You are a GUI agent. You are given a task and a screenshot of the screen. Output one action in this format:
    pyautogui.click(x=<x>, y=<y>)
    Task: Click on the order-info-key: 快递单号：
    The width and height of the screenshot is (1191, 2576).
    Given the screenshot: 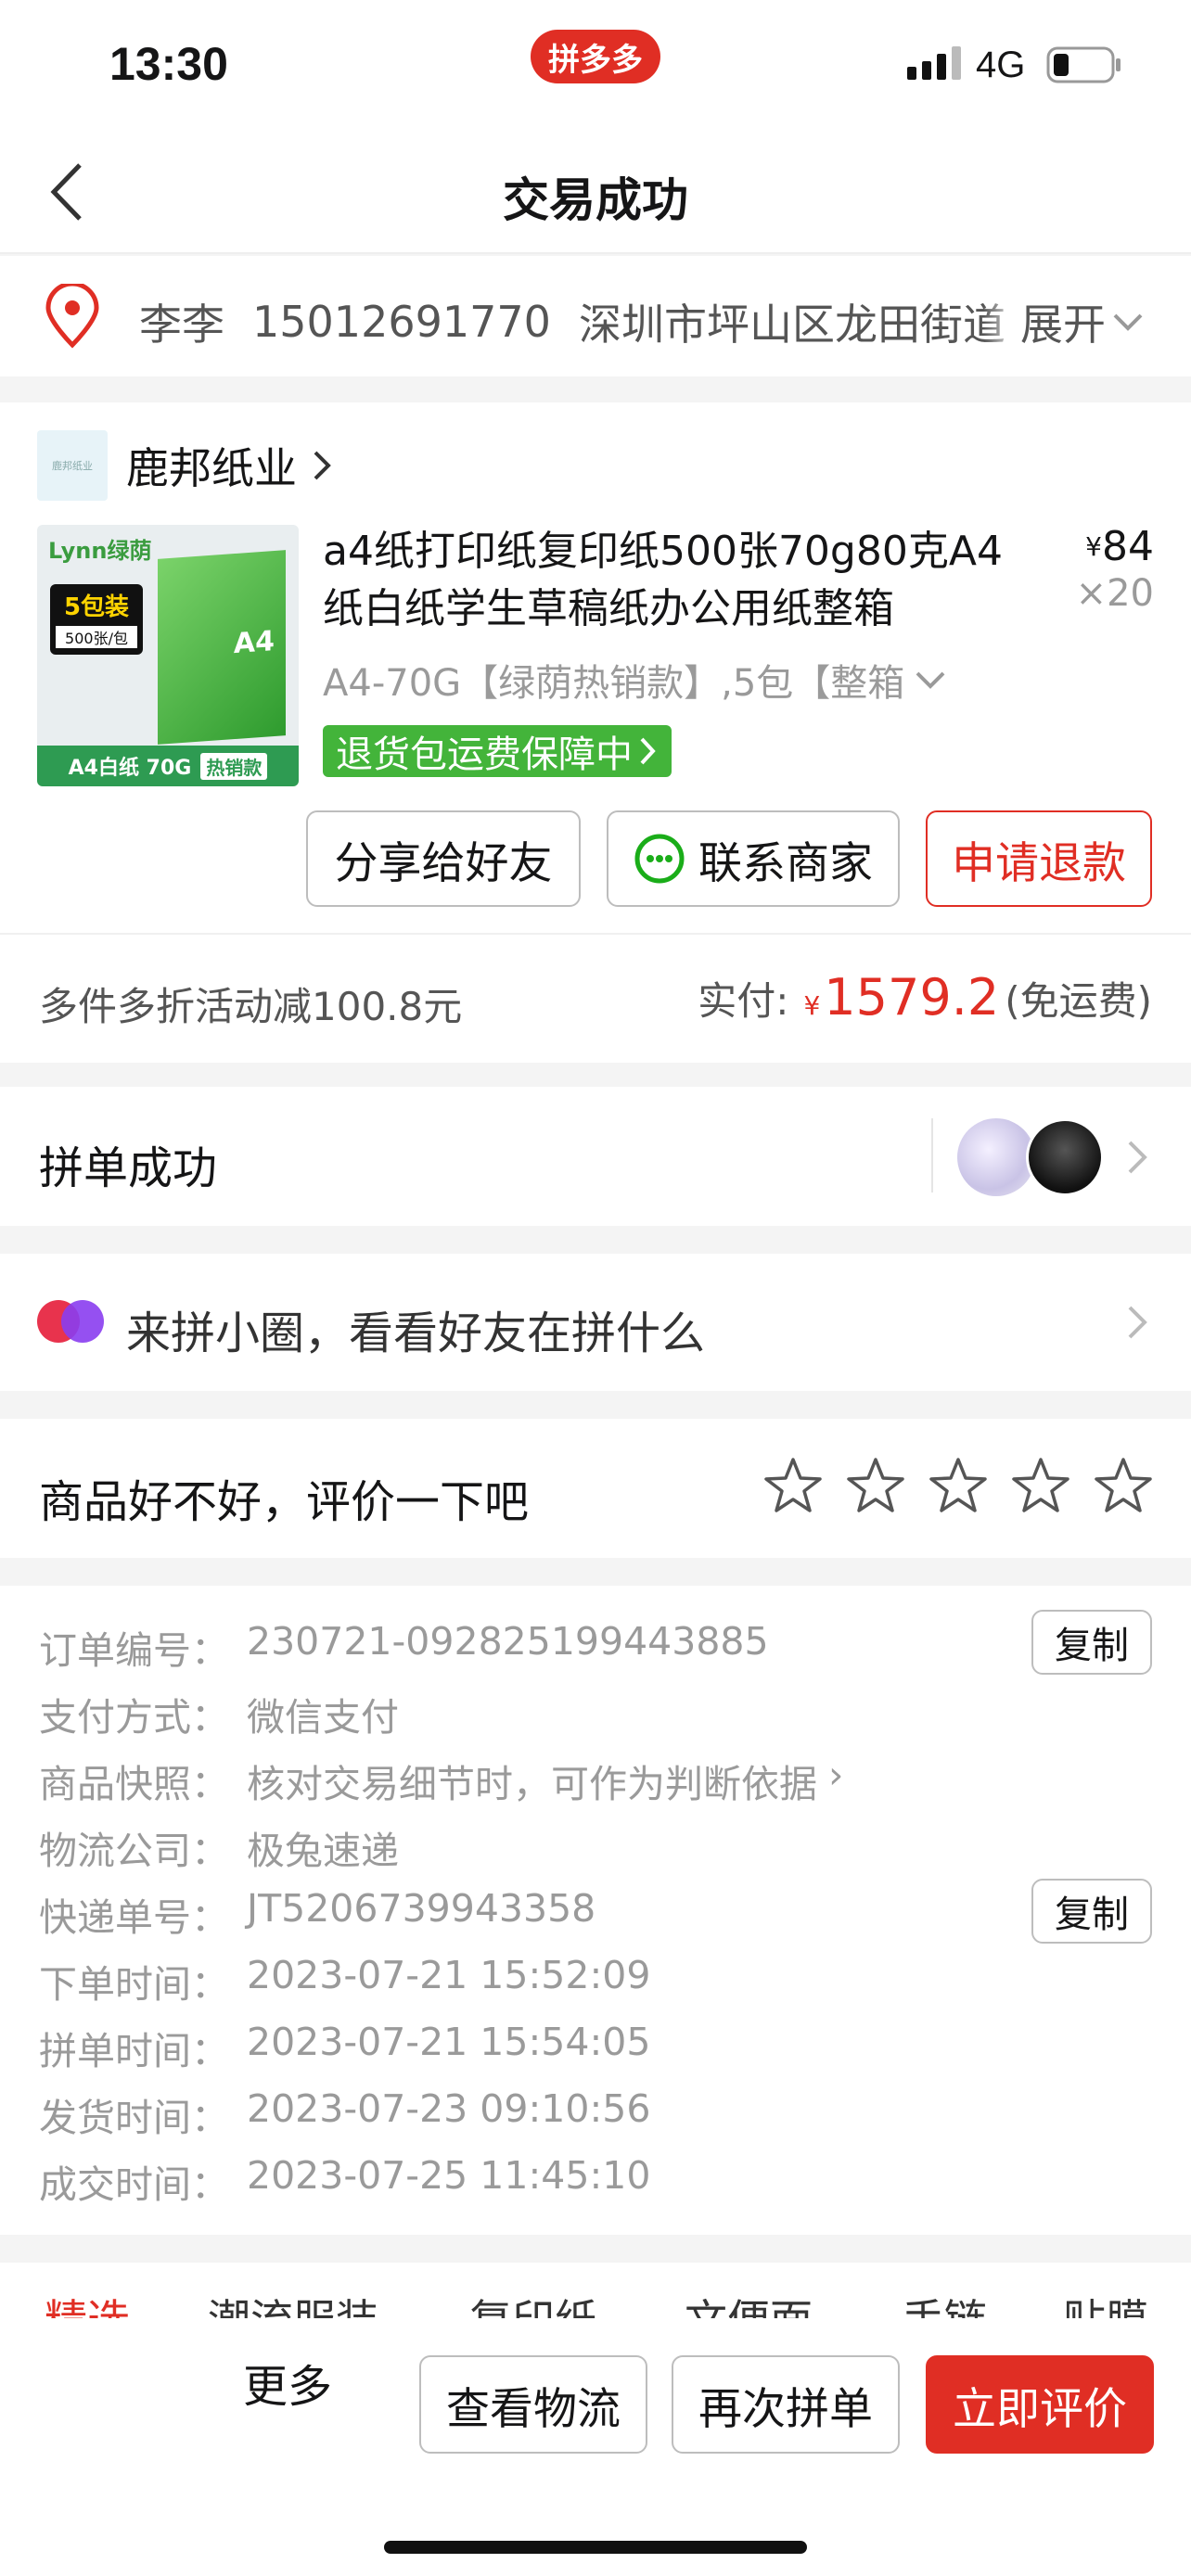 What is the action you would take?
    pyautogui.click(x=134, y=1917)
    